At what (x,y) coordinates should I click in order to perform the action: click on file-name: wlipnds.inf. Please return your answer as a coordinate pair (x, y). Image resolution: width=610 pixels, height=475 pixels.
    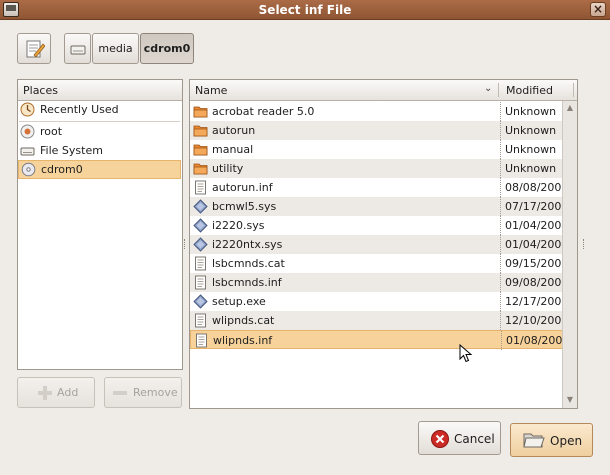
    Looking at the image, I should click on (243, 340).